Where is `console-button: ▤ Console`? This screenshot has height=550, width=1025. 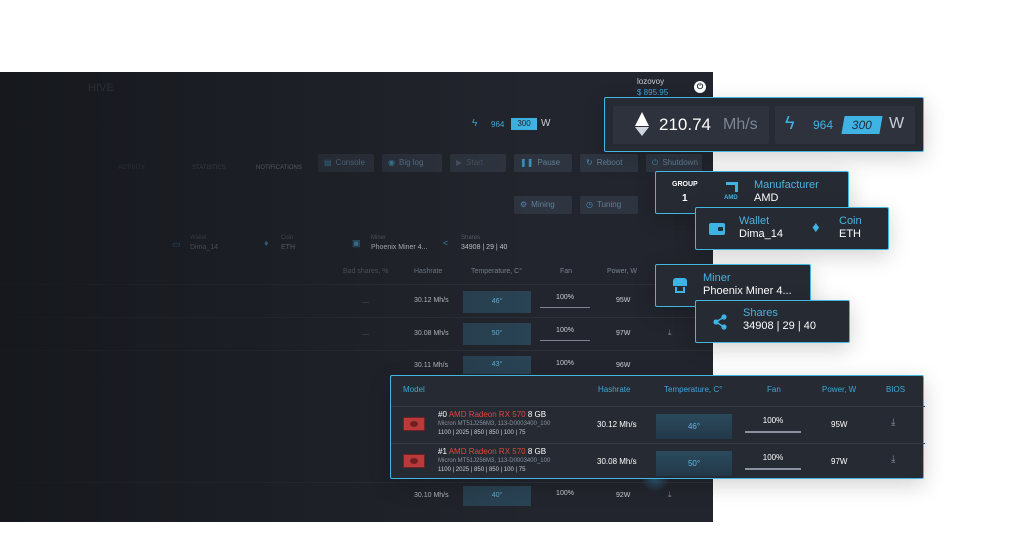
console-button: ▤ Console is located at coordinates (346, 163).